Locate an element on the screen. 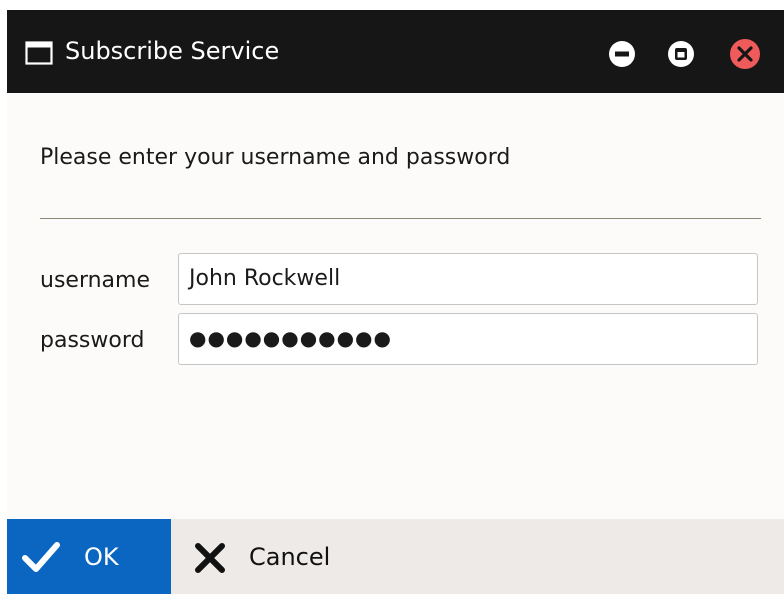 This screenshot has height=594, width=784. minimize-icon is located at coordinates (622, 54).